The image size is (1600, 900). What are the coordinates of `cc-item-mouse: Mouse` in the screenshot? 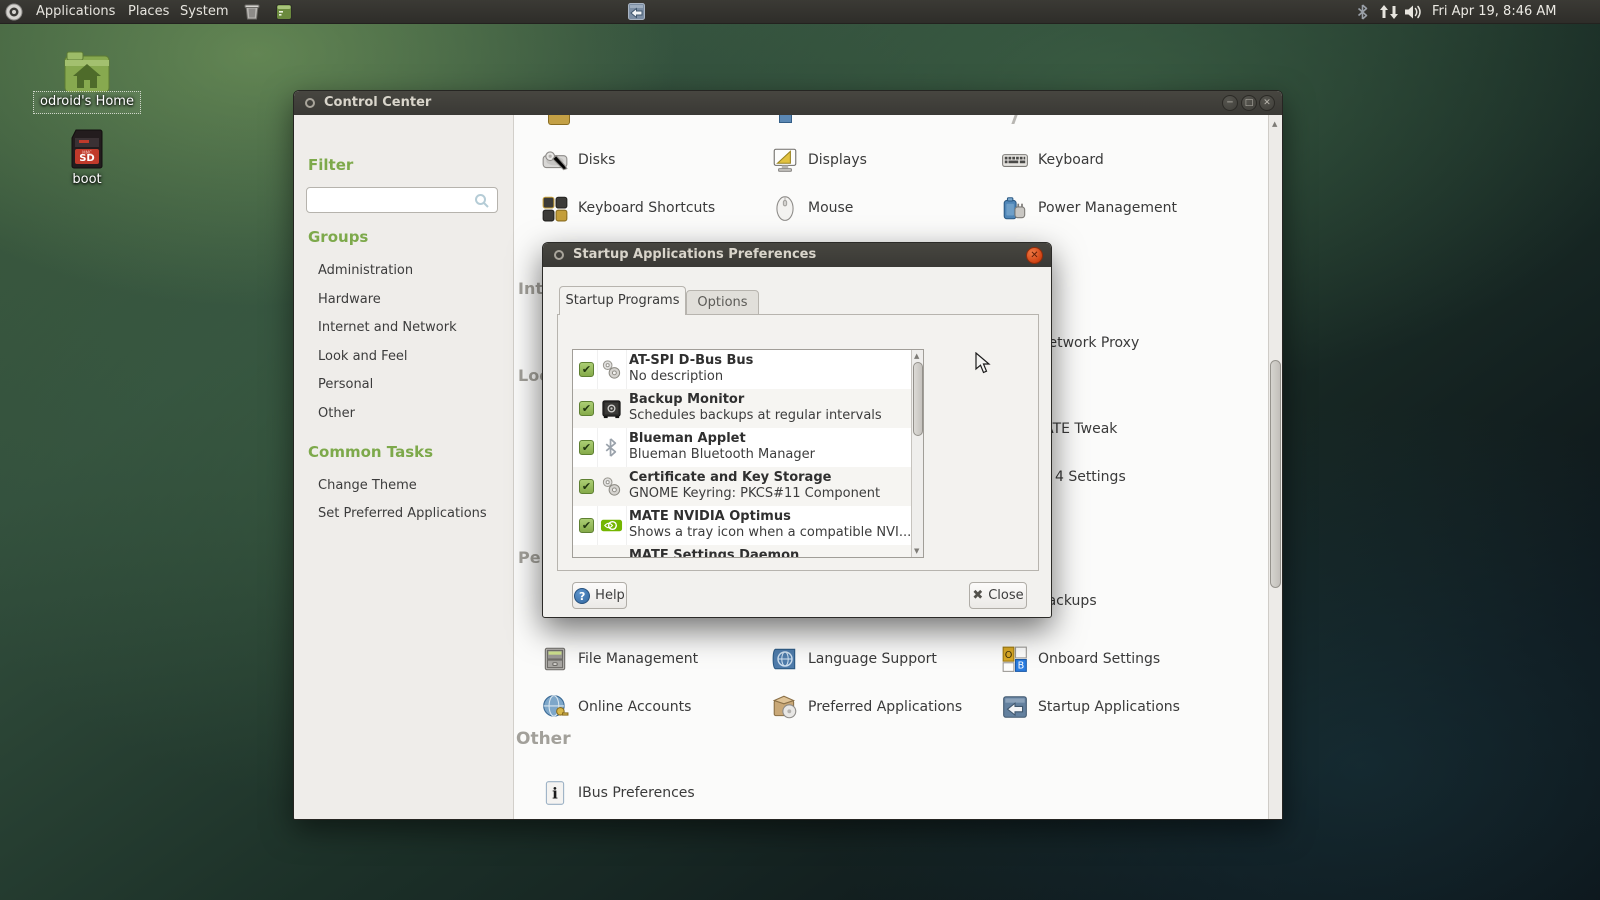 It's located at (812, 208).